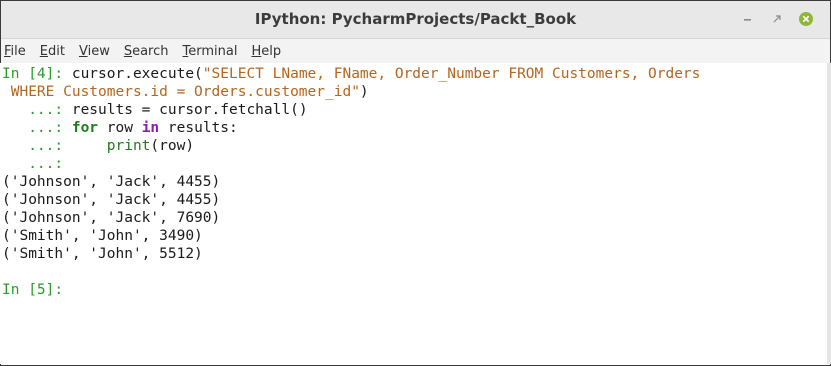 This screenshot has height=366, width=831. Describe the element at coordinates (146, 51) in the screenshot. I see `menu-search: Search` at that location.